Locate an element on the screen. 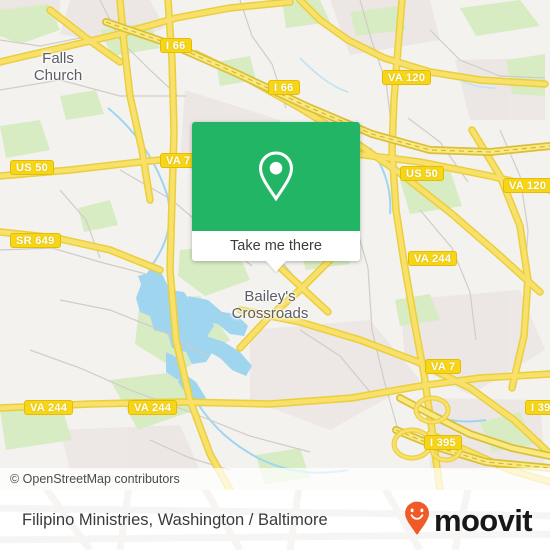 Image resolution: width=550 pixels, height=550 pixels. moovit-pin-icon is located at coordinates (417, 520).